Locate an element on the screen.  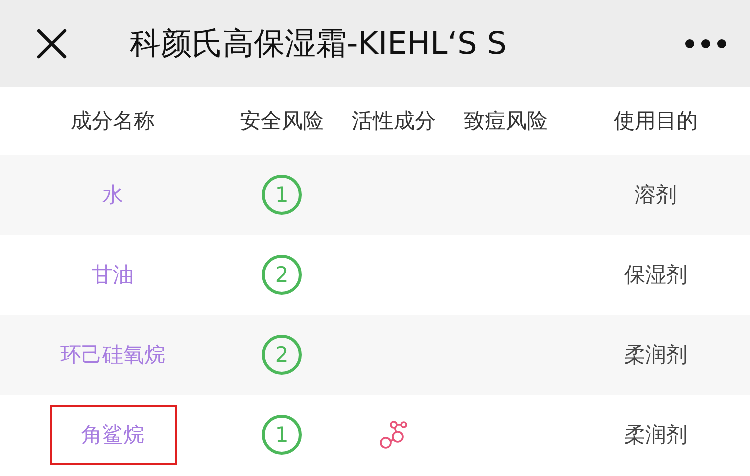
ingredient-name: 甘油 is located at coordinates (113, 275).